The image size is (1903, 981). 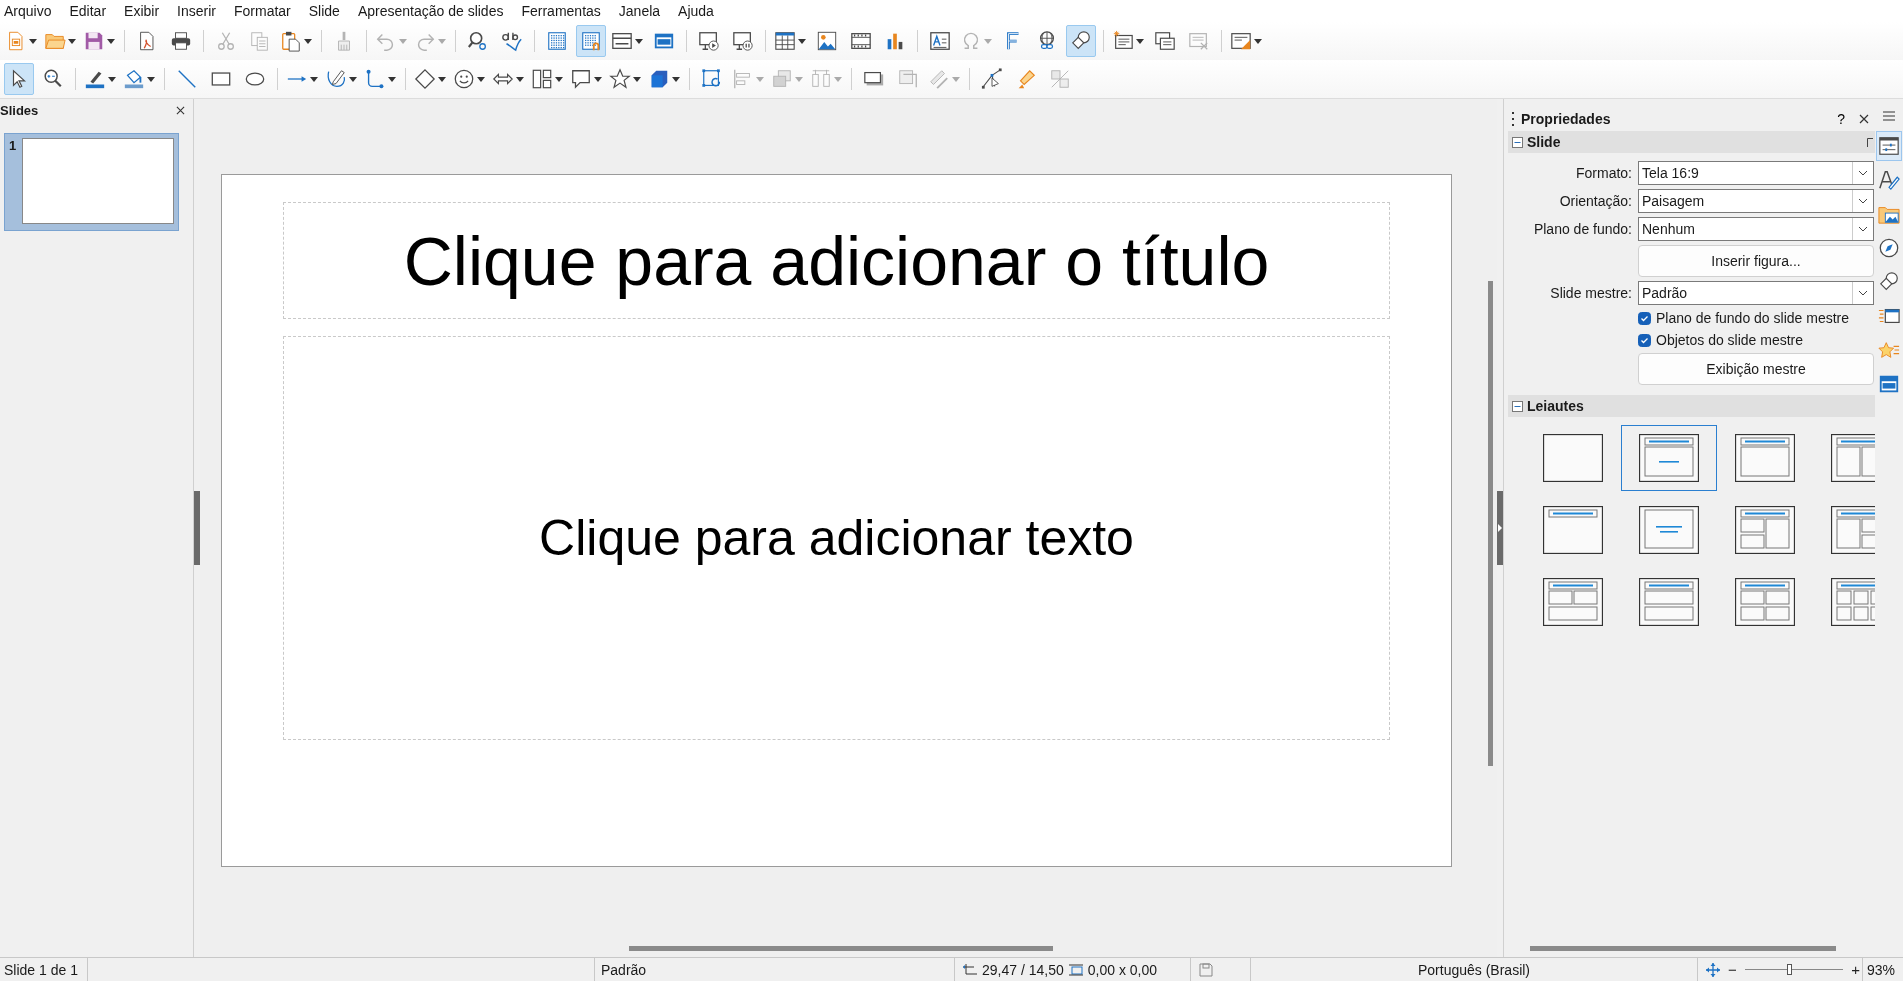 I want to click on size-value: 0,00 x 0,00, so click(x=1122, y=969).